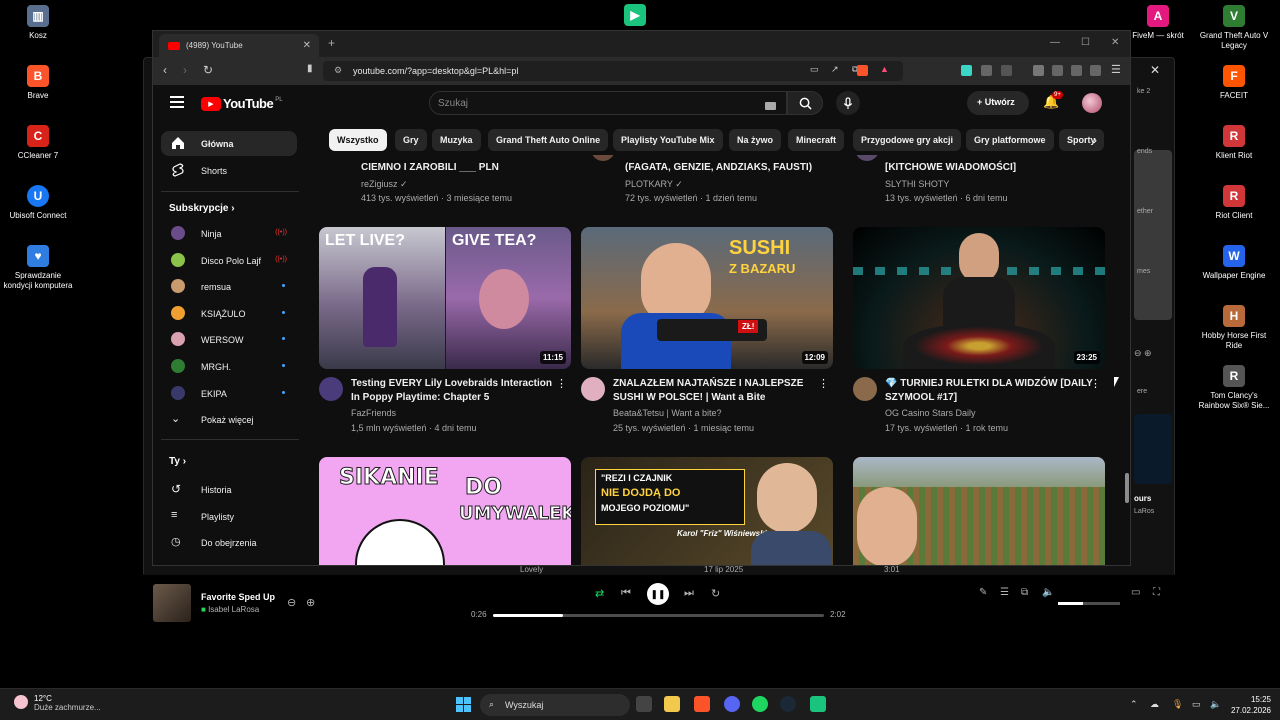  What do you see at coordinates (1076, 70) in the screenshot?
I see `leo-icon` at bounding box center [1076, 70].